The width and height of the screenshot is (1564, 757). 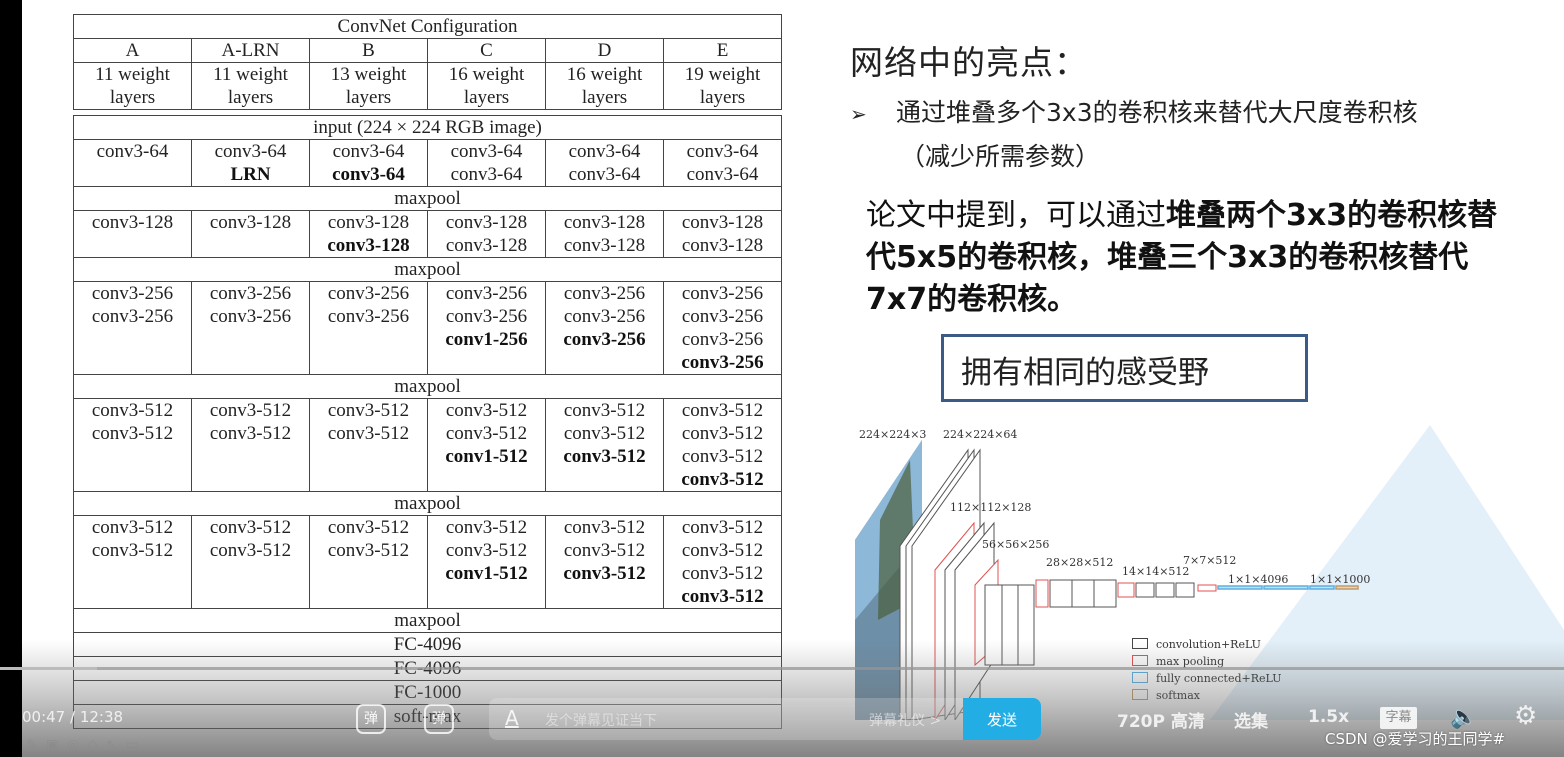 What do you see at coordinates (1000, 156) in the screenshot?
I see `bullet-subtext: （减少所需参数）` at bounding box center [1000, 156].